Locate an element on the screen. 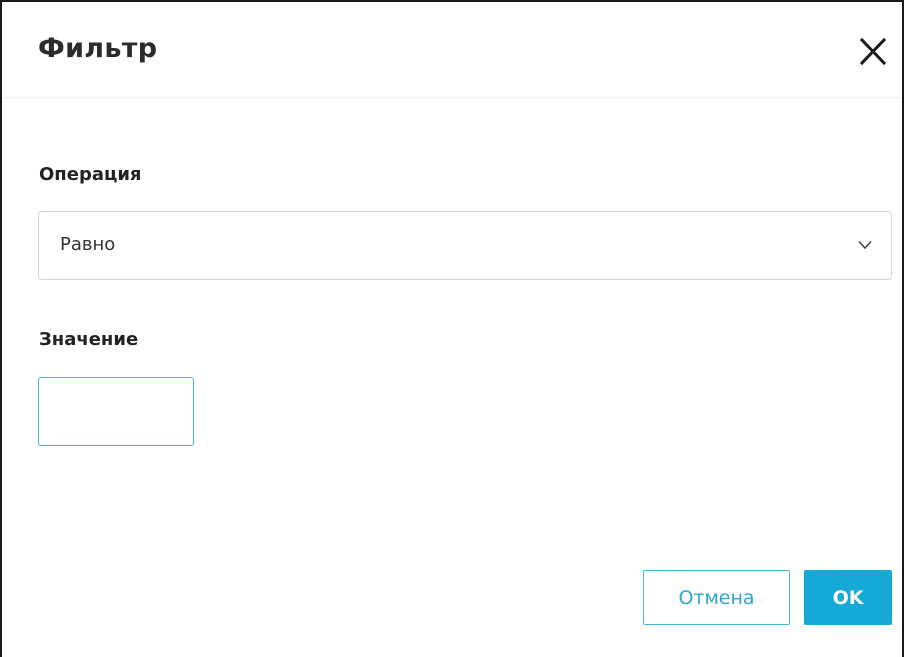 The height and width of the screenshot is (657, 904). ok-button: OK is located at coordinates (848, 597).